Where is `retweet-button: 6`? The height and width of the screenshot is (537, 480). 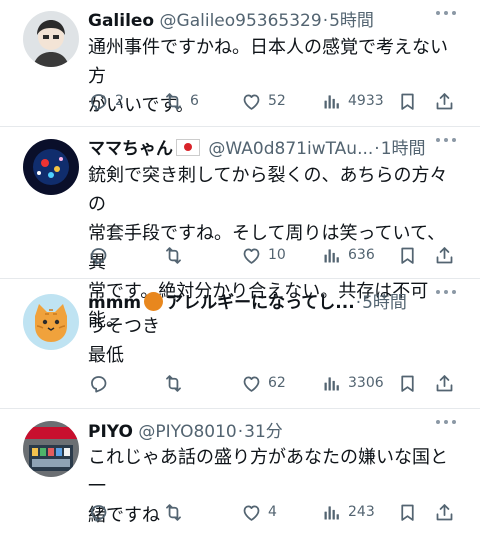 retweet-button: 6 is located at coordinates (181, 101).